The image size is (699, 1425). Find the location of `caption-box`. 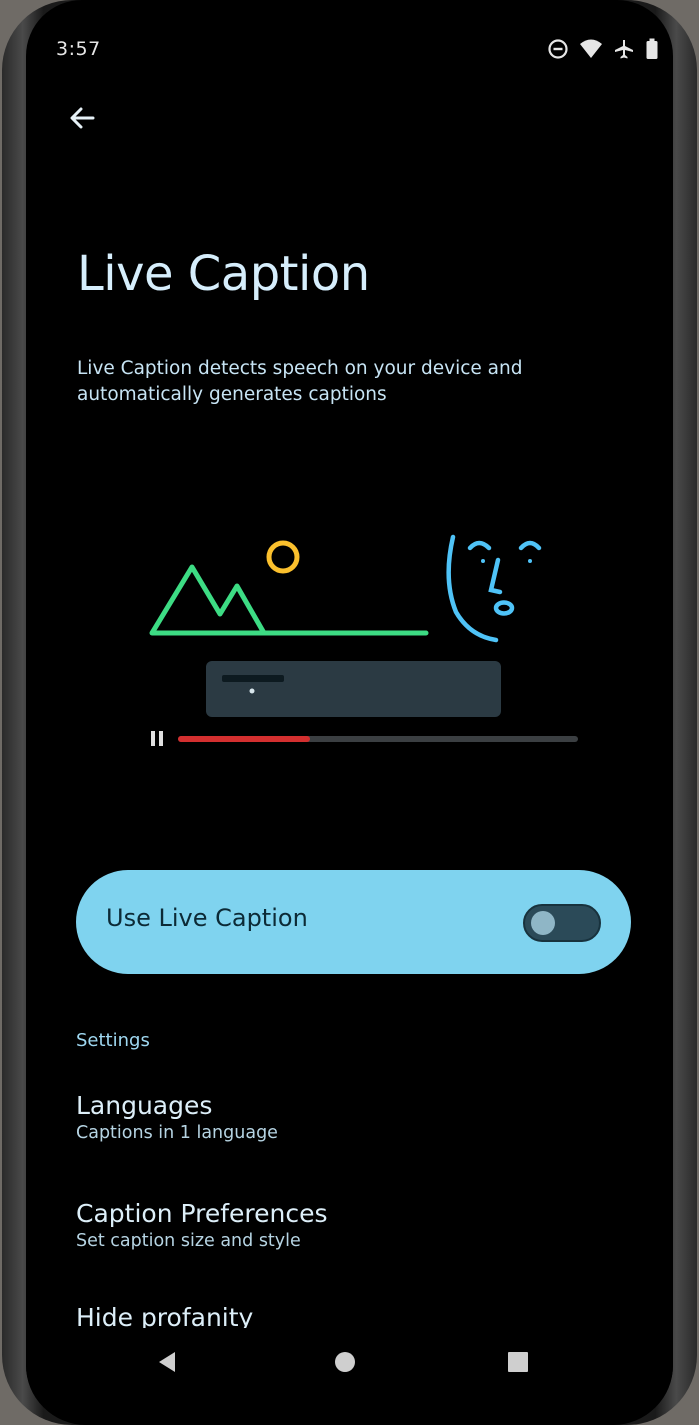

caption-box is located at coordinates (353, 689).